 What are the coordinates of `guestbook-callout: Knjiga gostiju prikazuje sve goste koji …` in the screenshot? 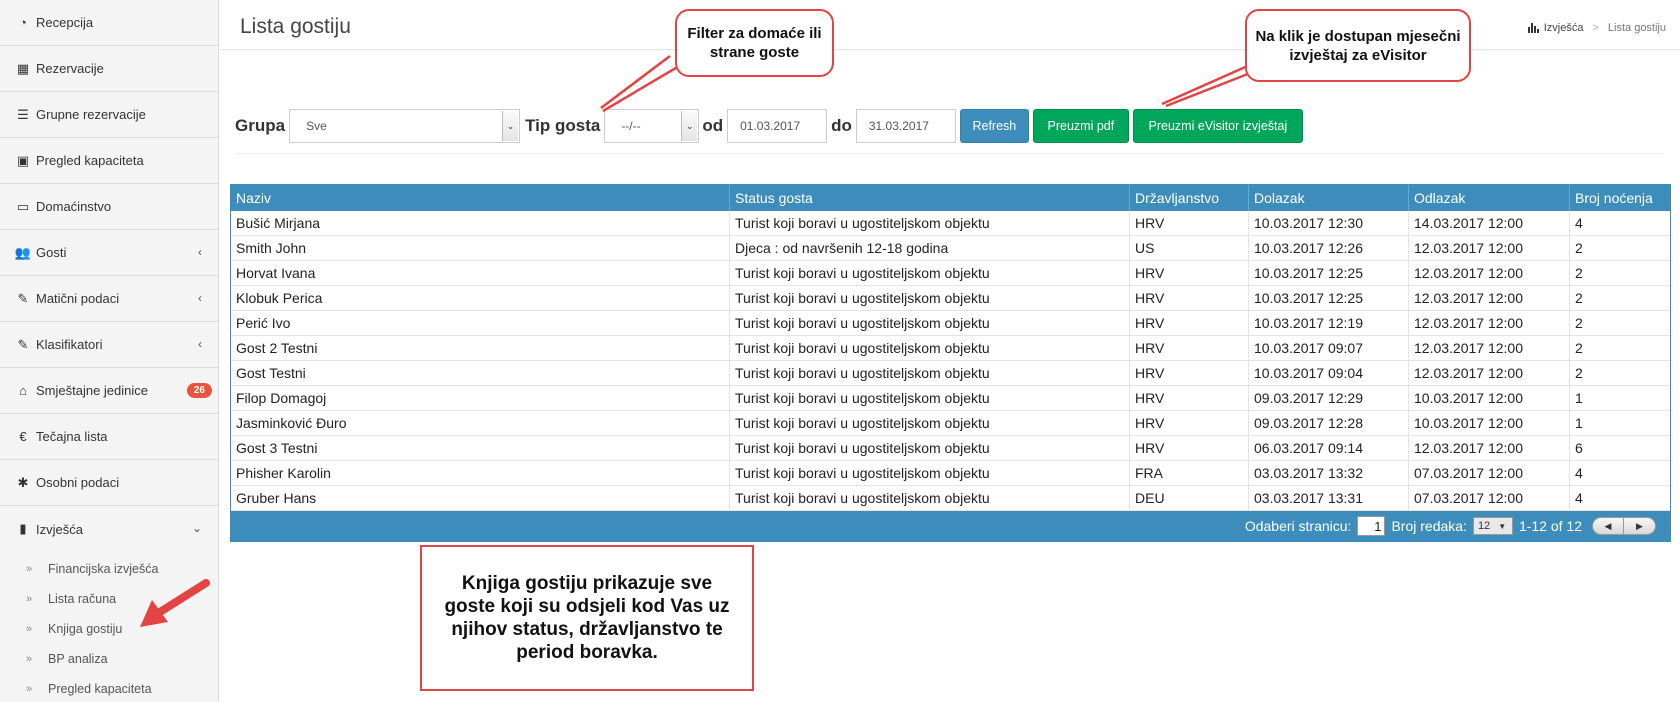 It's located at (587, 618).